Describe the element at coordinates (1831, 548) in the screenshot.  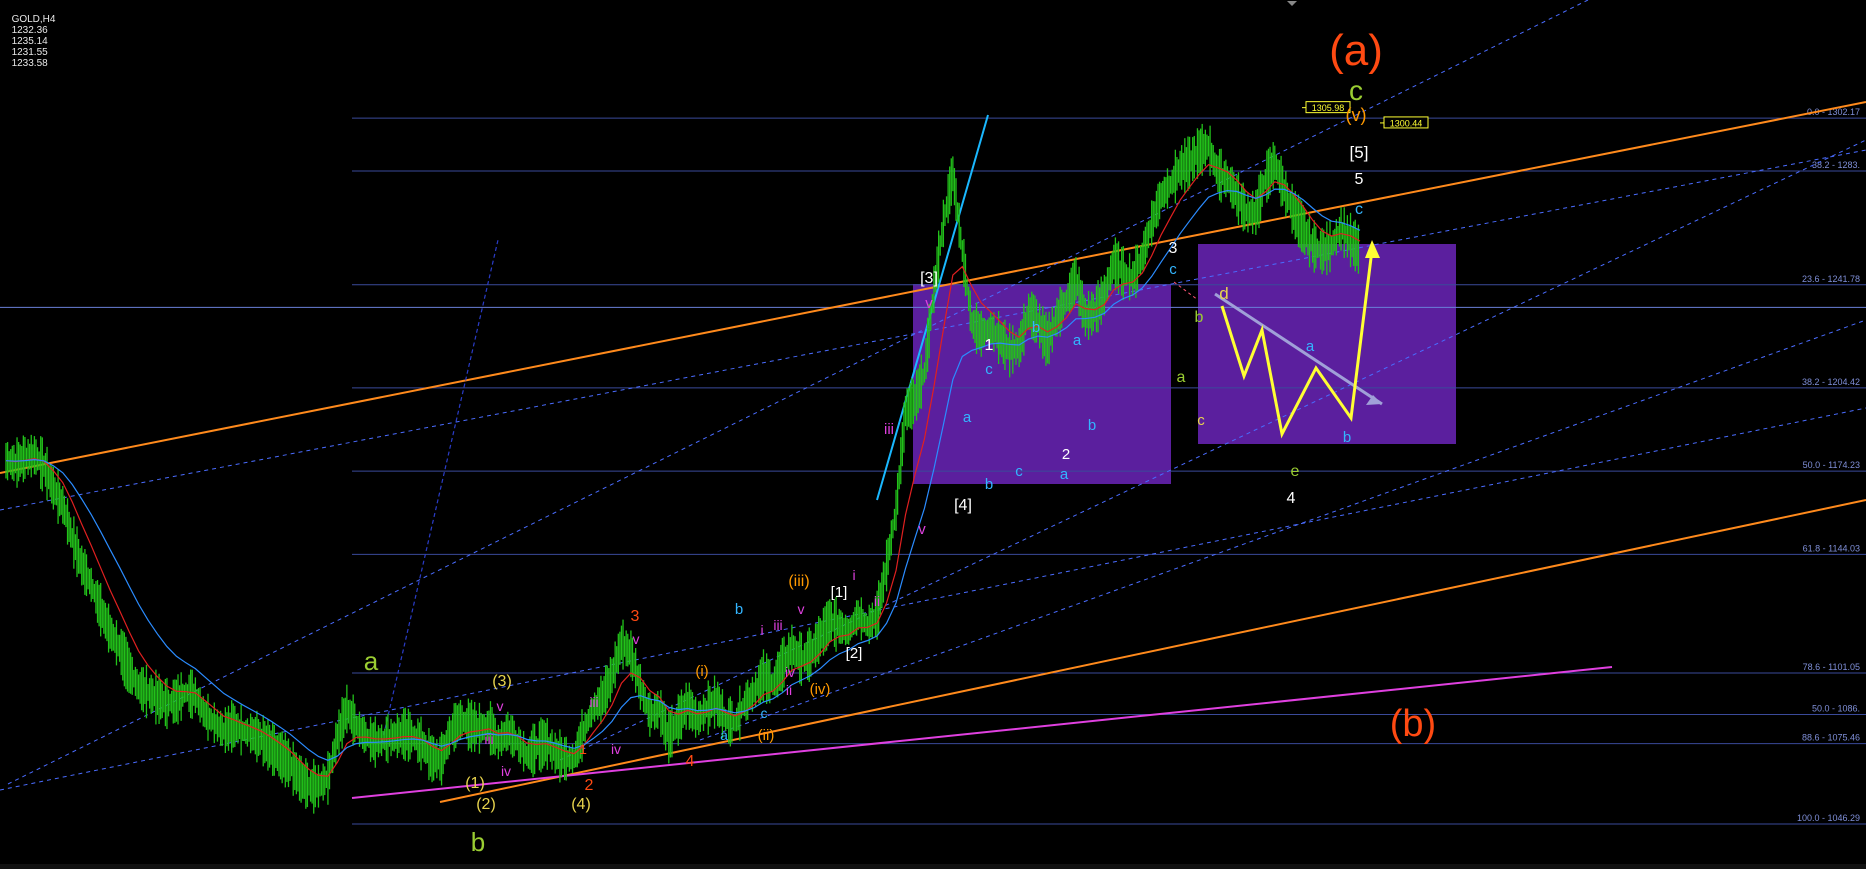
I see `fib-level-label: 61.8 - 1144.03` at that location.